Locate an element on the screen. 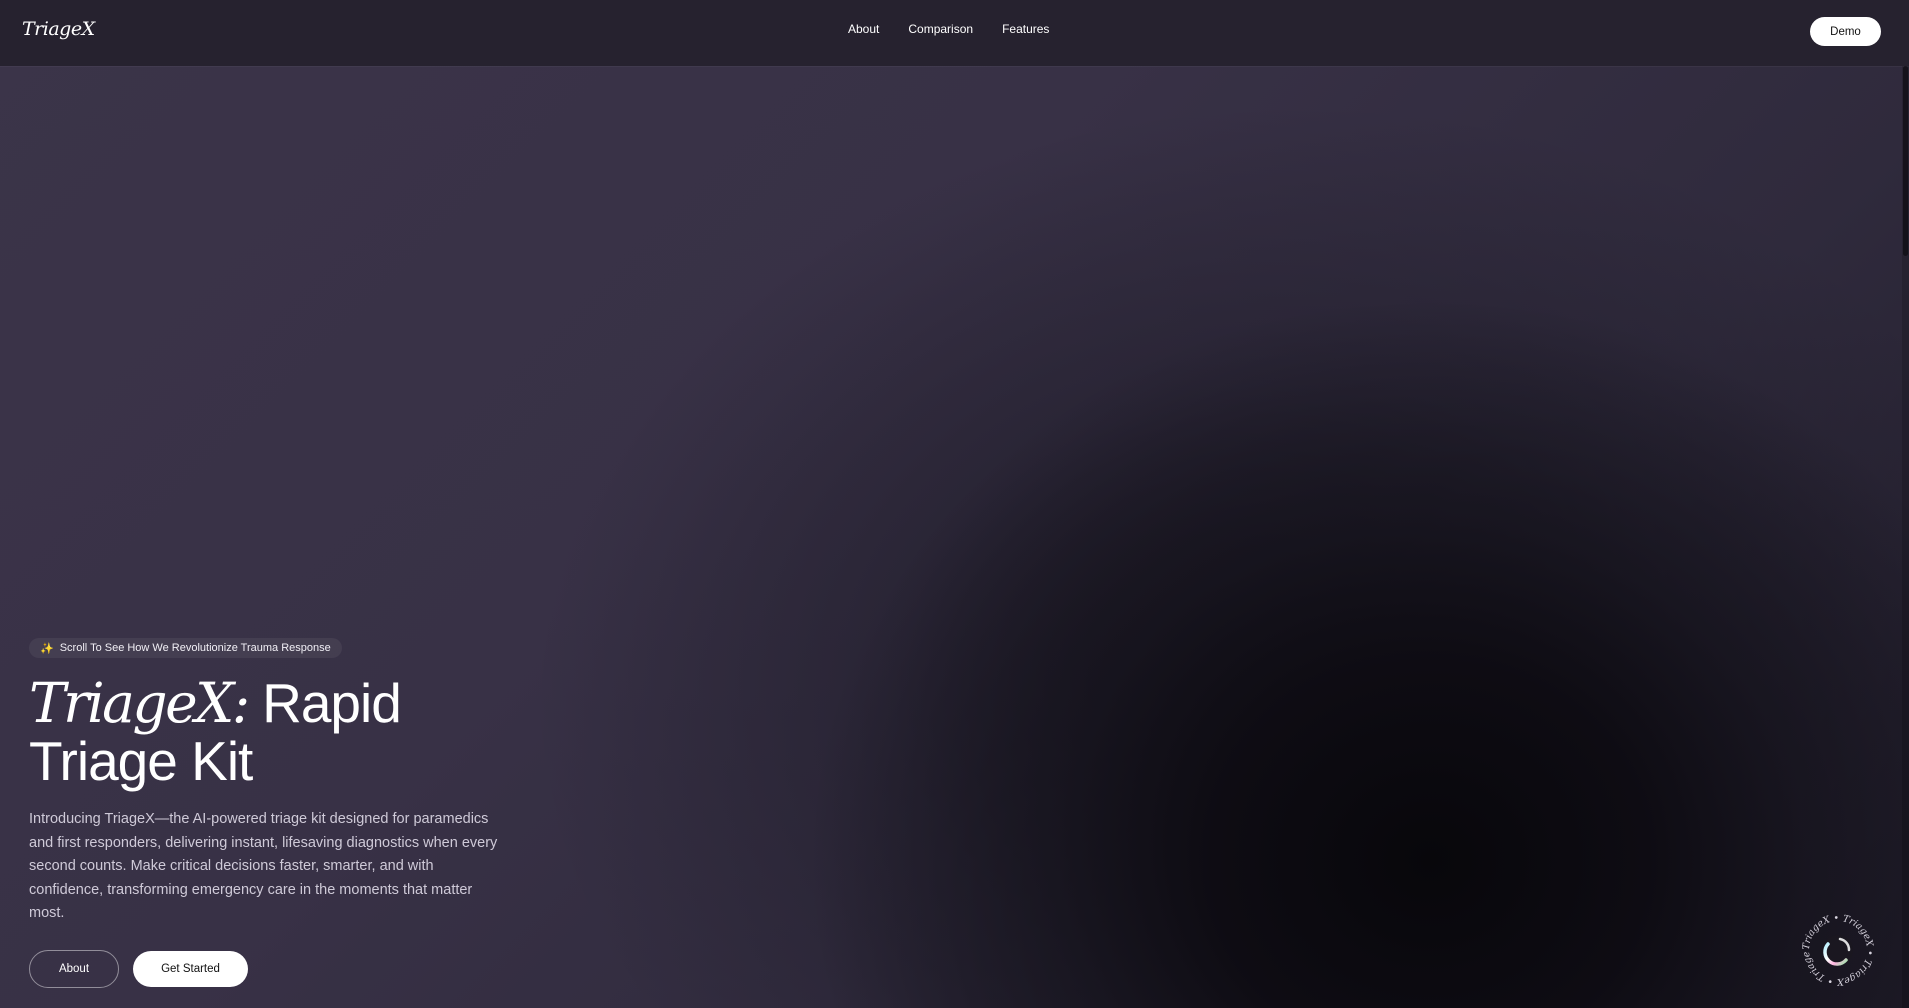 This screenshot has width=1909, height=1008. scrollbar-thumb is located at coordinates (1905, 161).